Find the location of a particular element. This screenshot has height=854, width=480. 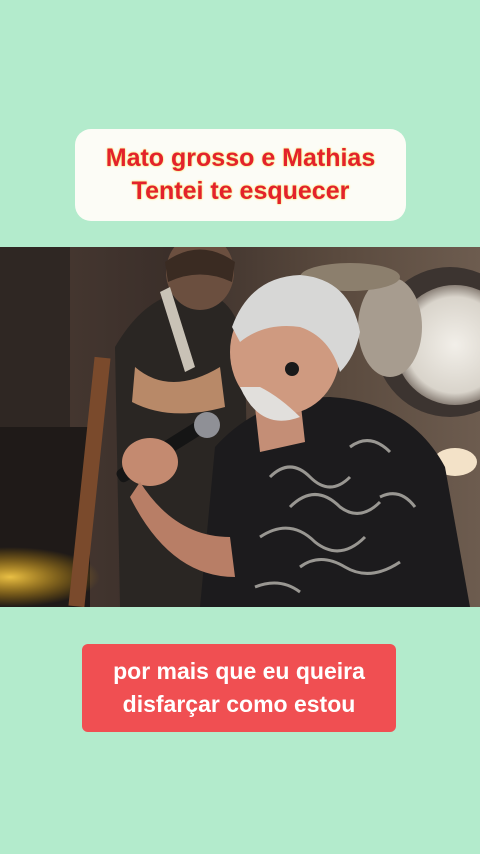

lyric-line-2: disfarçar como estou is located at coordinates (239, 704).